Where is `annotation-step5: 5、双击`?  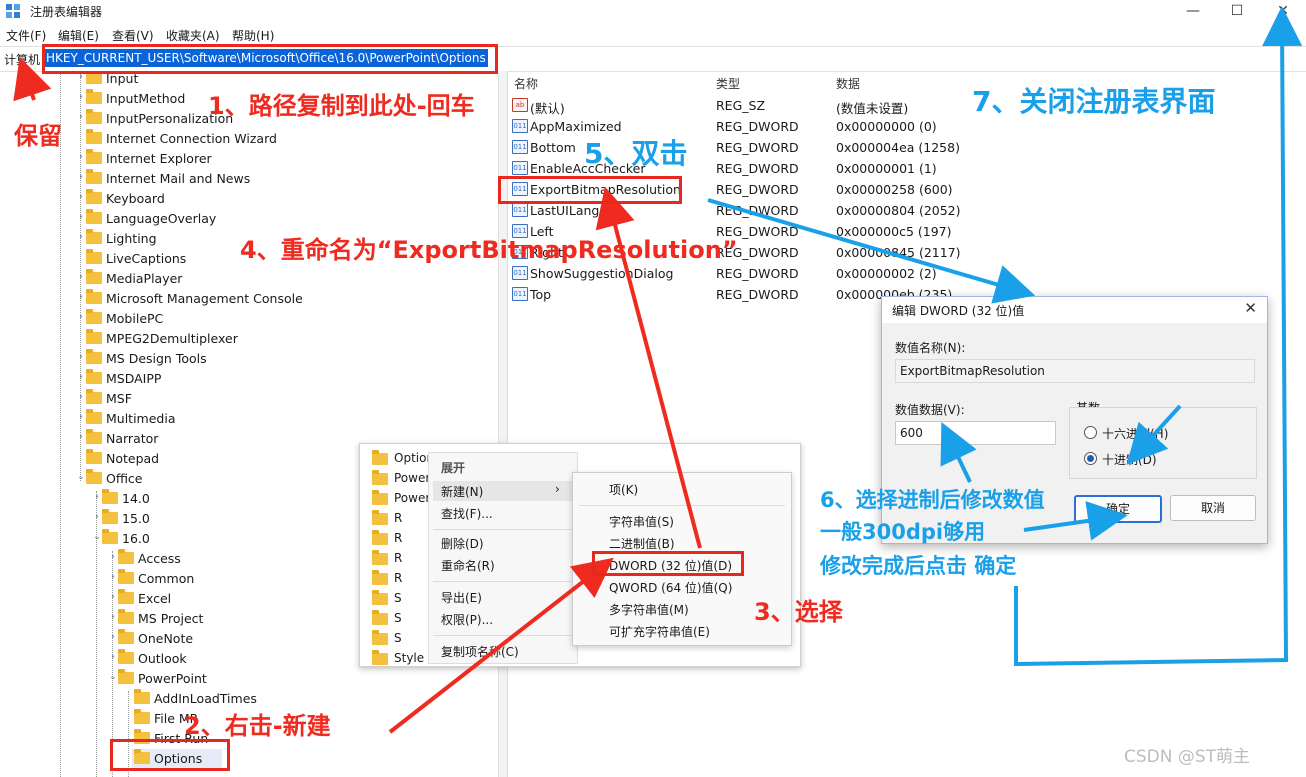
annotation-step5: 5、双击 is located at coordinates (636, 153).